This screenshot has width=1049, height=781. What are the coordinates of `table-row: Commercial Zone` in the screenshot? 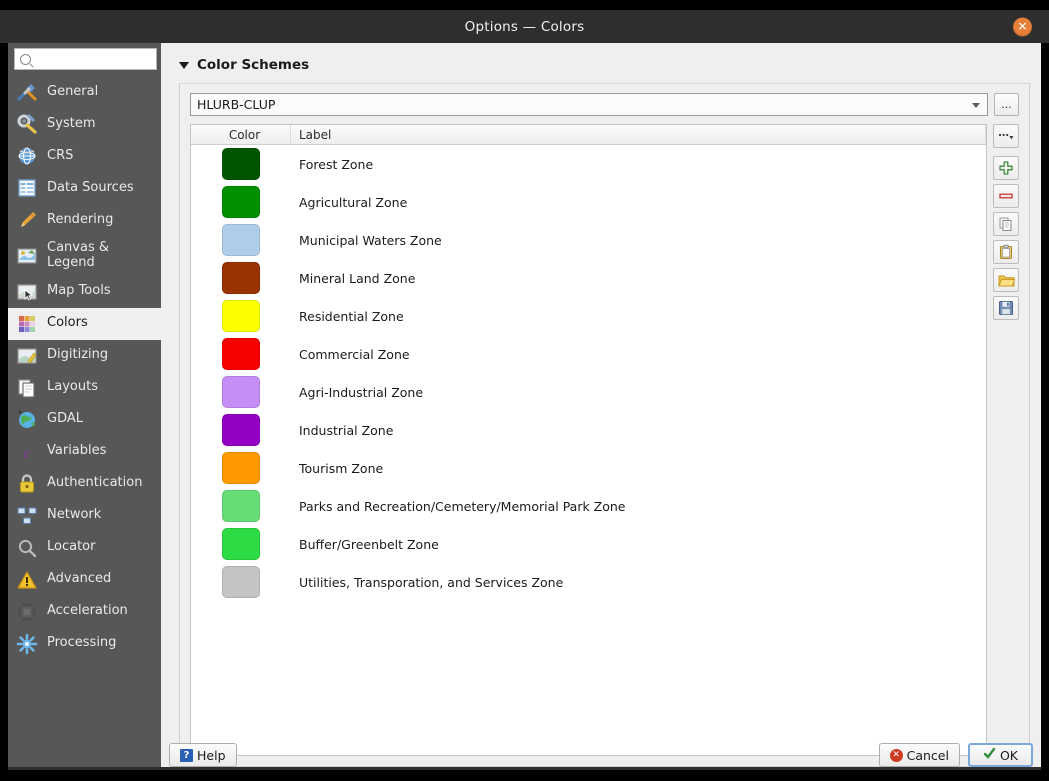 It's located at (588, 354).